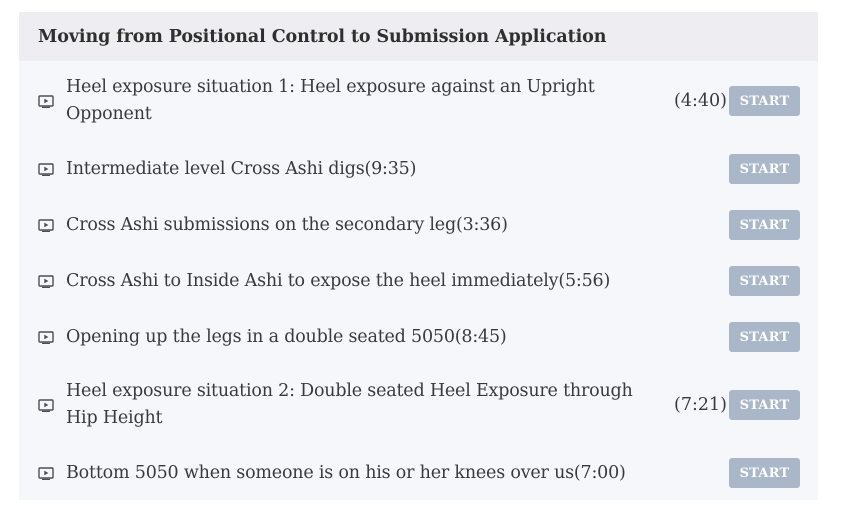  Describe the element at coordinates (700, 405) in the screenshot. I see `lesson-duration: (7:21)` at that location.